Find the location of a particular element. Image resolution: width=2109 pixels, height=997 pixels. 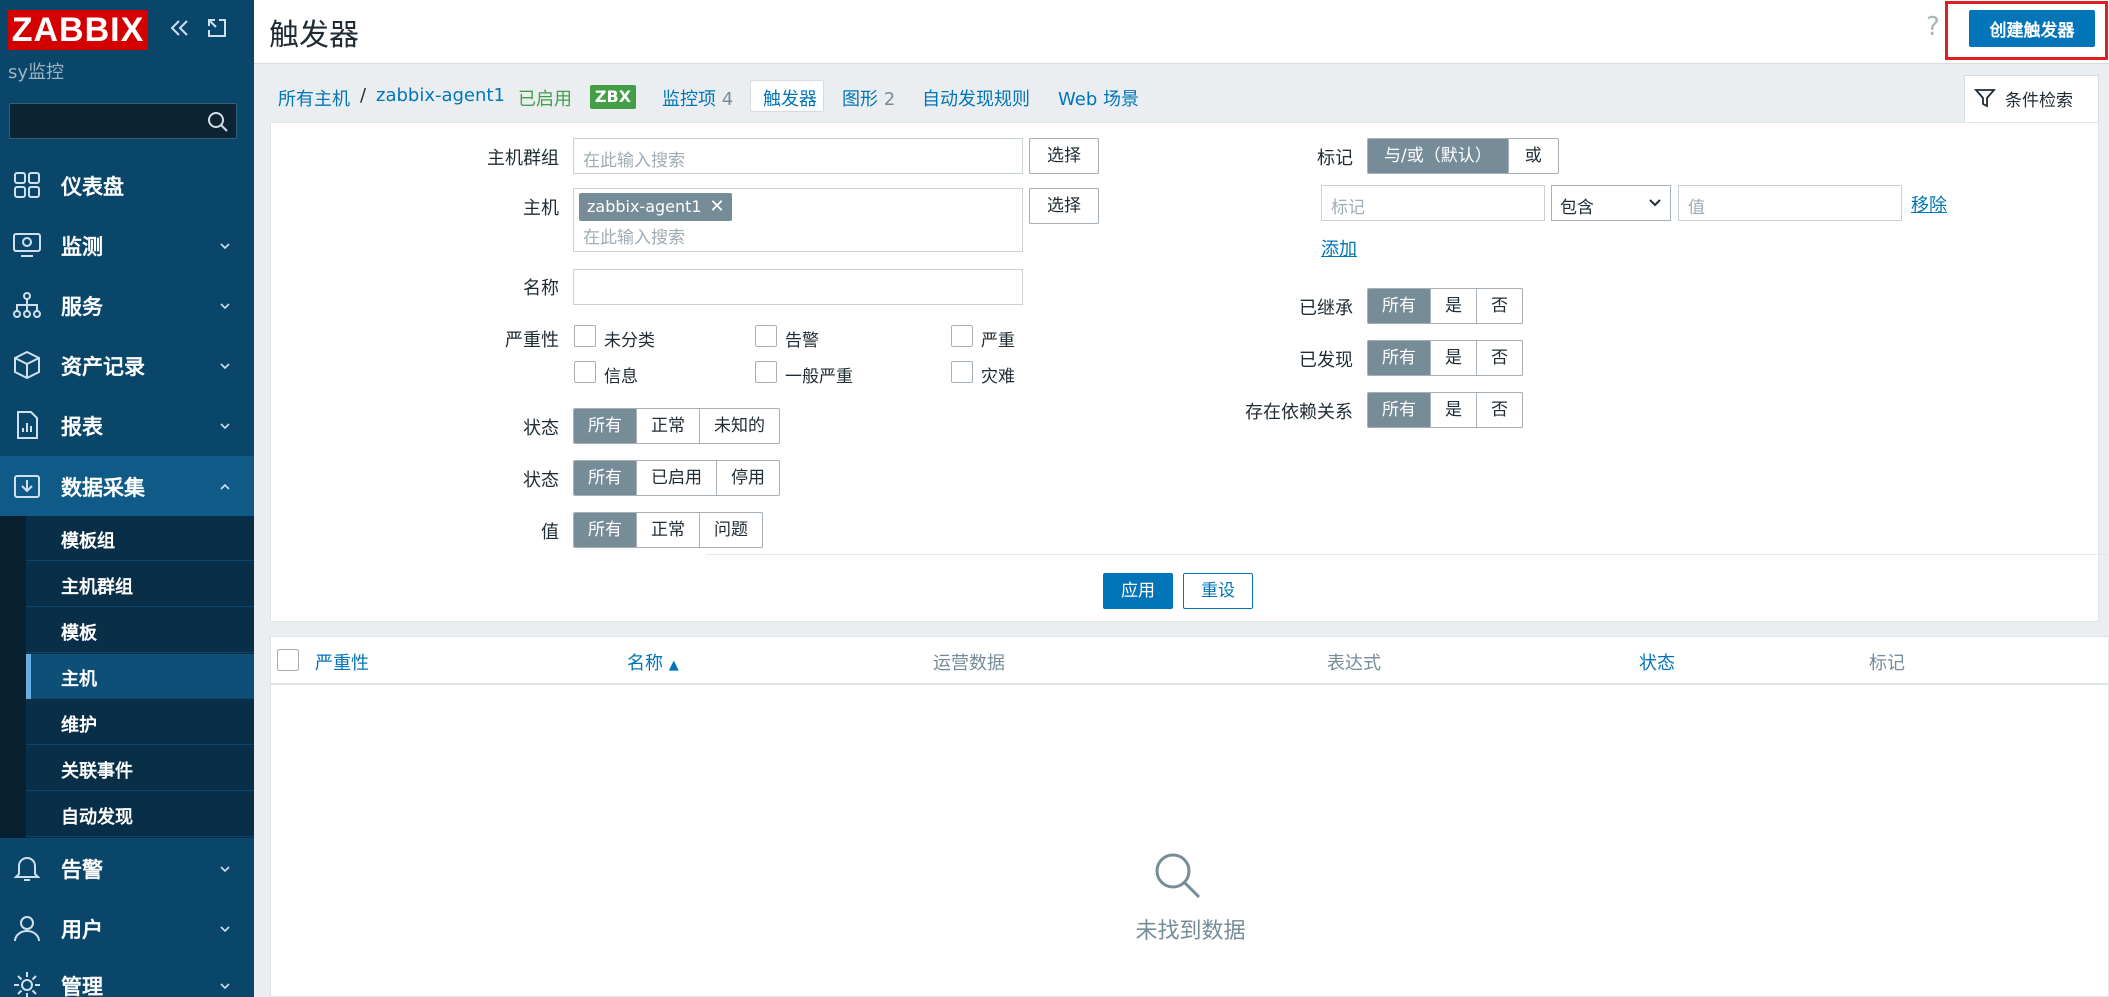

remove-chip-icon: ✕ is located at coordinates (717, 207).